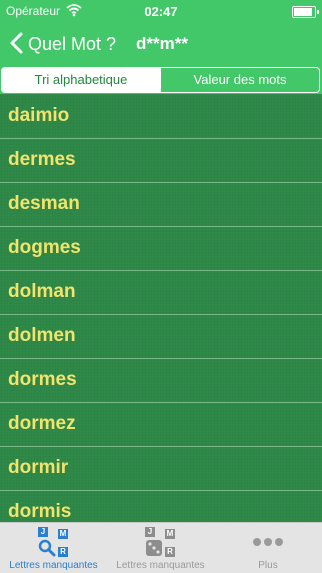 The image size is (322, 573). Describe the element at coordinates (42, 335) in the screenshot. I see `word-label: dolmen` at that location.